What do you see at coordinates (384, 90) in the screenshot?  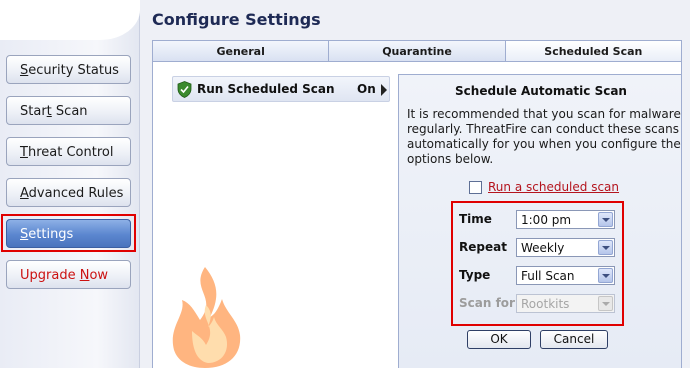 I see `chevron-right-icon` at bounding box center [384, 90].